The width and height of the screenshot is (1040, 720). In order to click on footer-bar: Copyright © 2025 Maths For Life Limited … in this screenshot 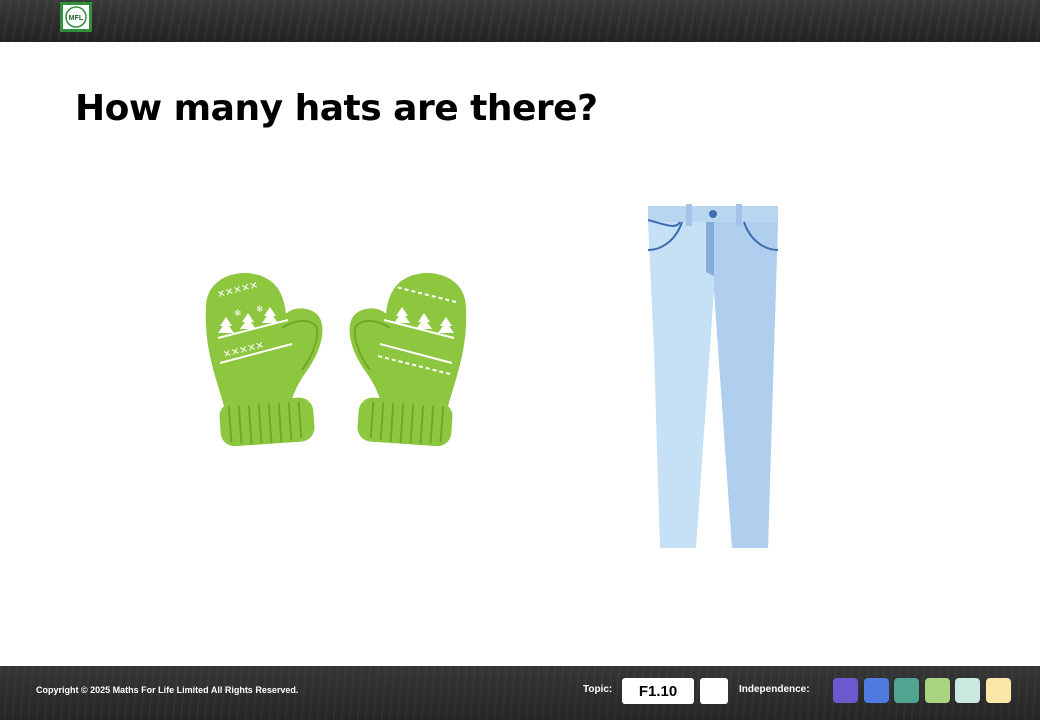, I will do `click(520, 693)`.